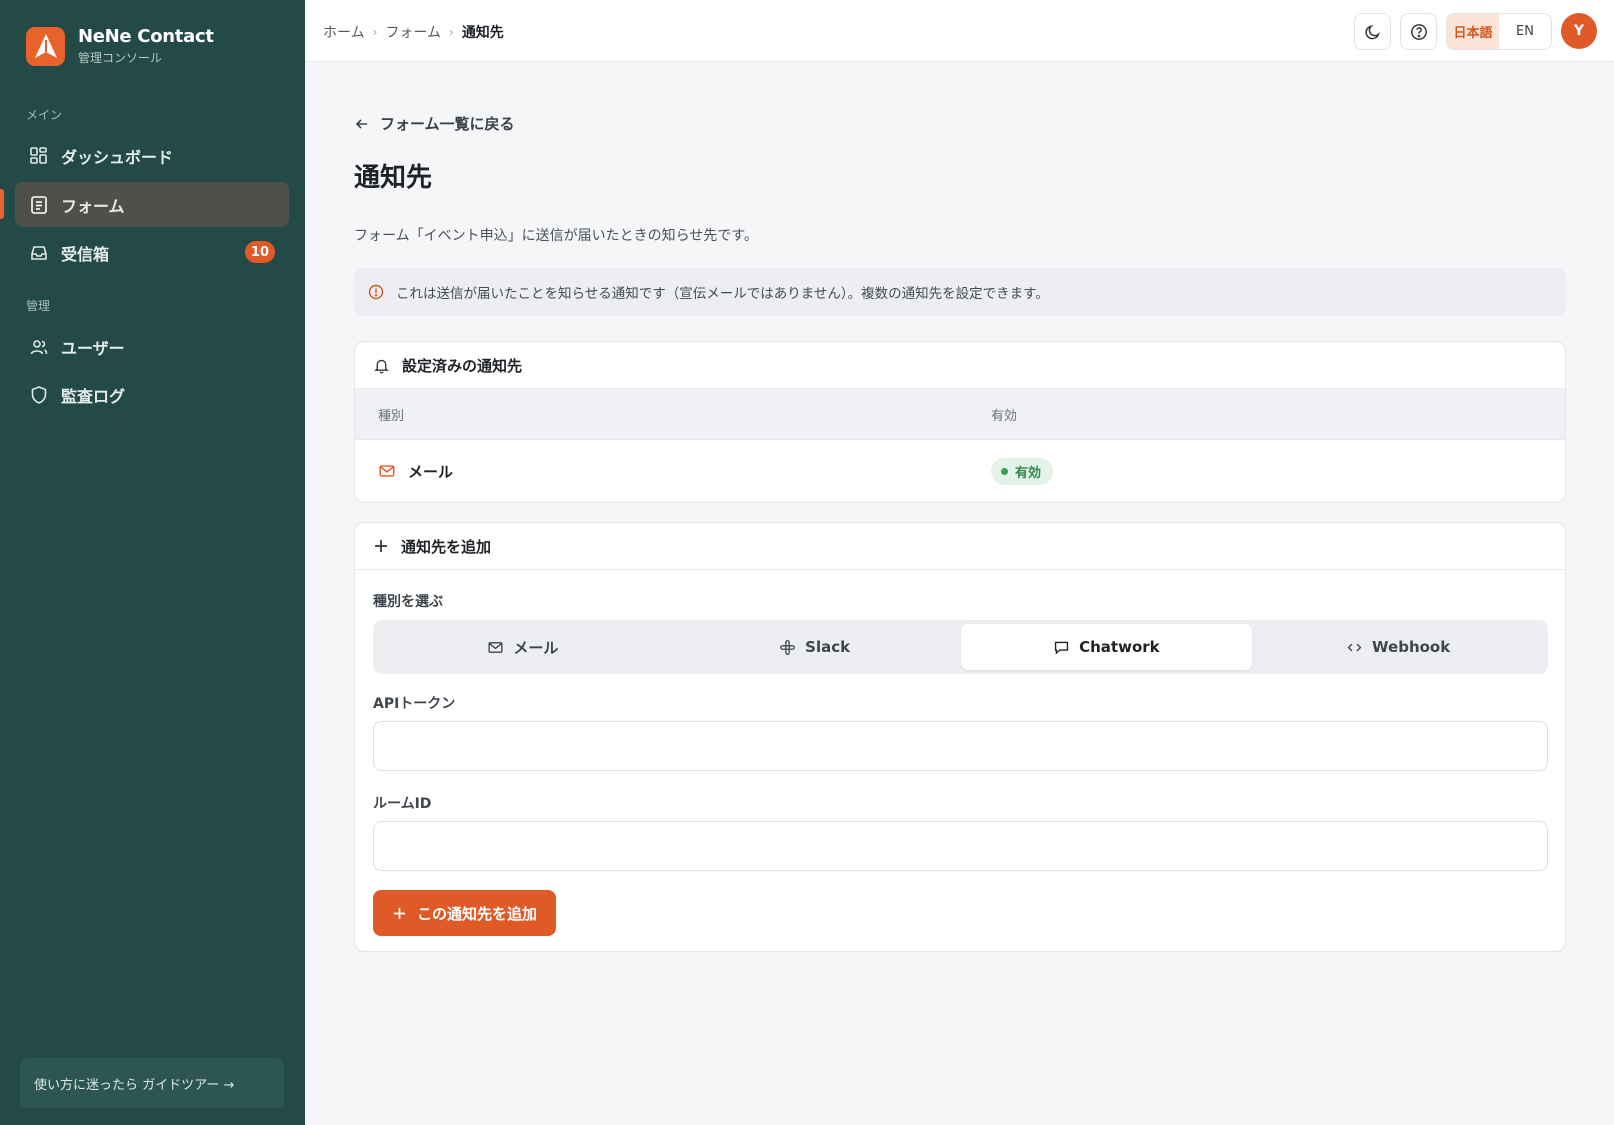  What do you see at coordinates (381, 365) in the screenshot?
I see `bell-icon` at bounding box center [381, 365].